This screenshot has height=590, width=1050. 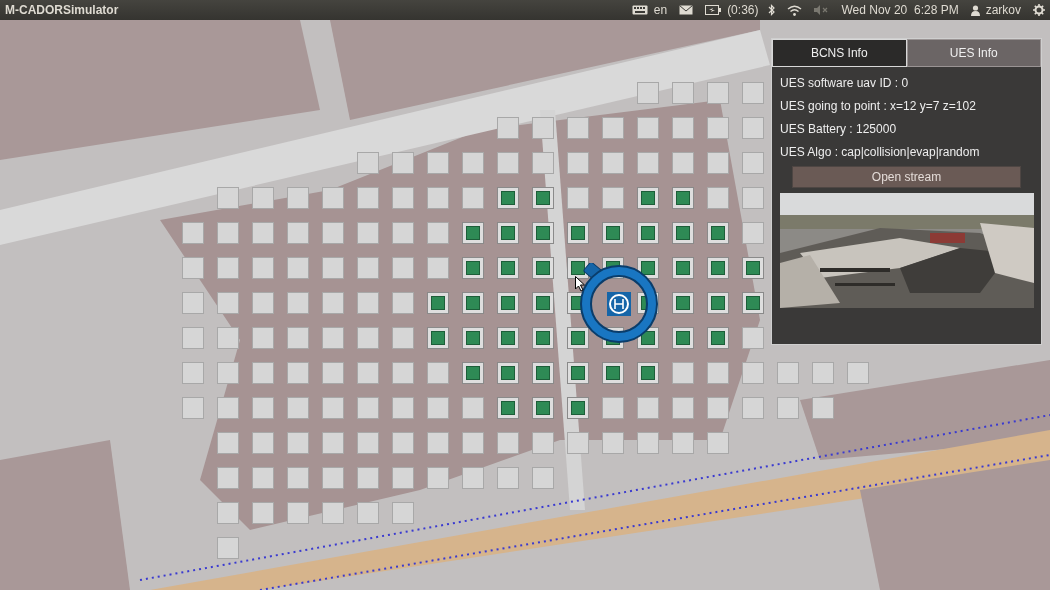 What do you see at coordinates (975, 10) in the screenshot?
I see `user-icon` at bounding box center [975, 10].